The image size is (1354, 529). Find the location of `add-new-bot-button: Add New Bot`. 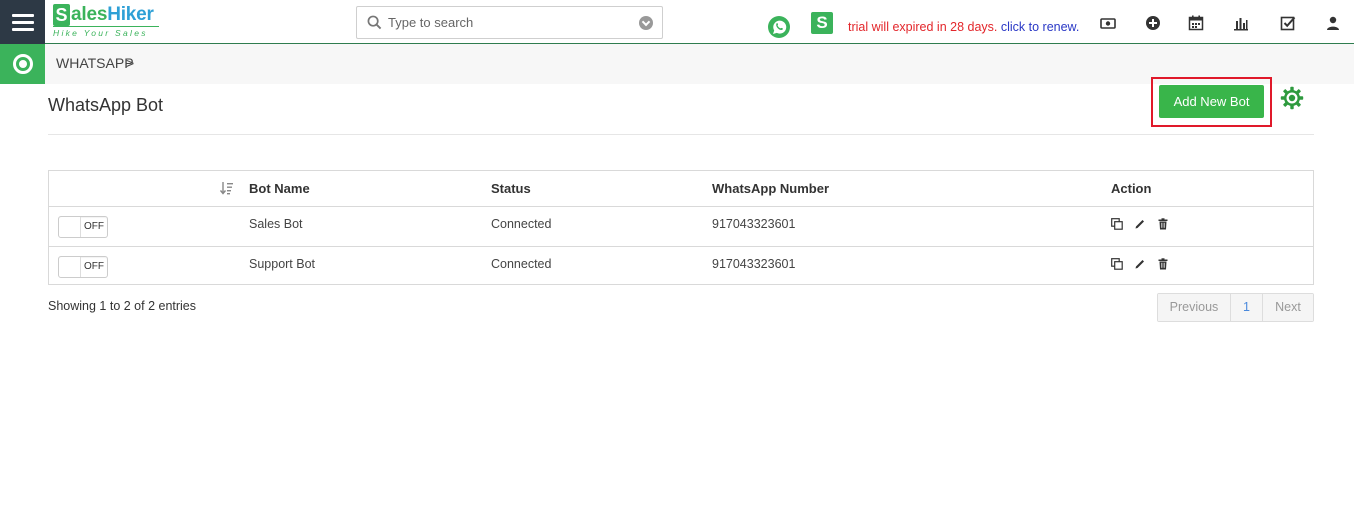

add-new-bot-button: Add New Bot is located at coordinates (1211, 101).